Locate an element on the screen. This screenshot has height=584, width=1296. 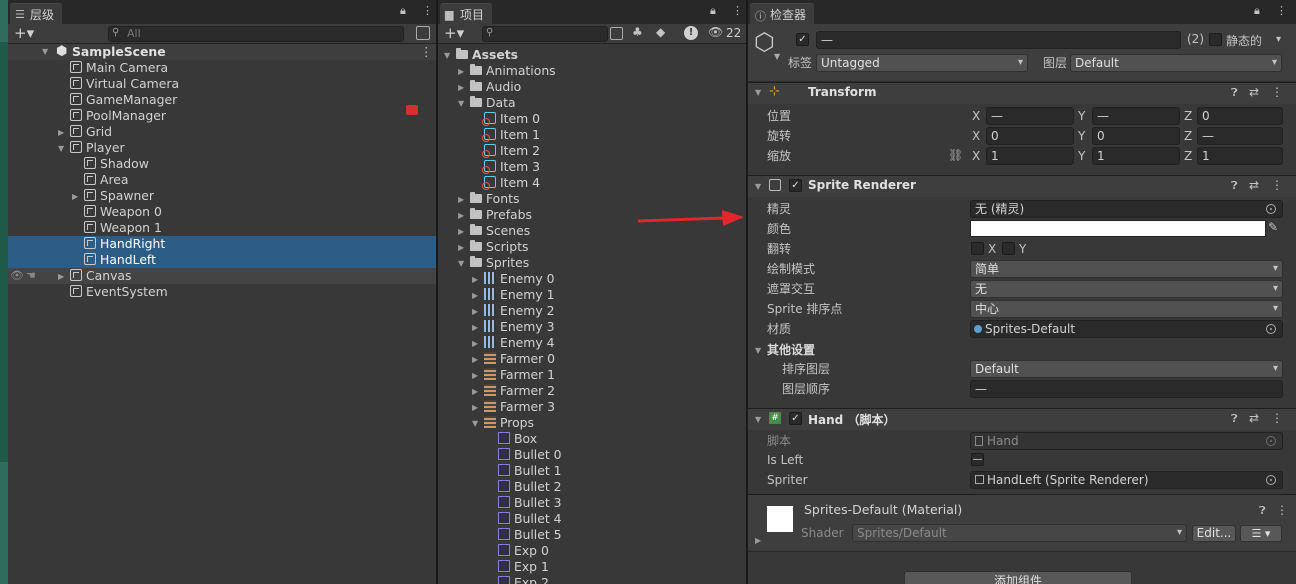
project-sprite: Farmer 2 is located at coordinates (519, 391).